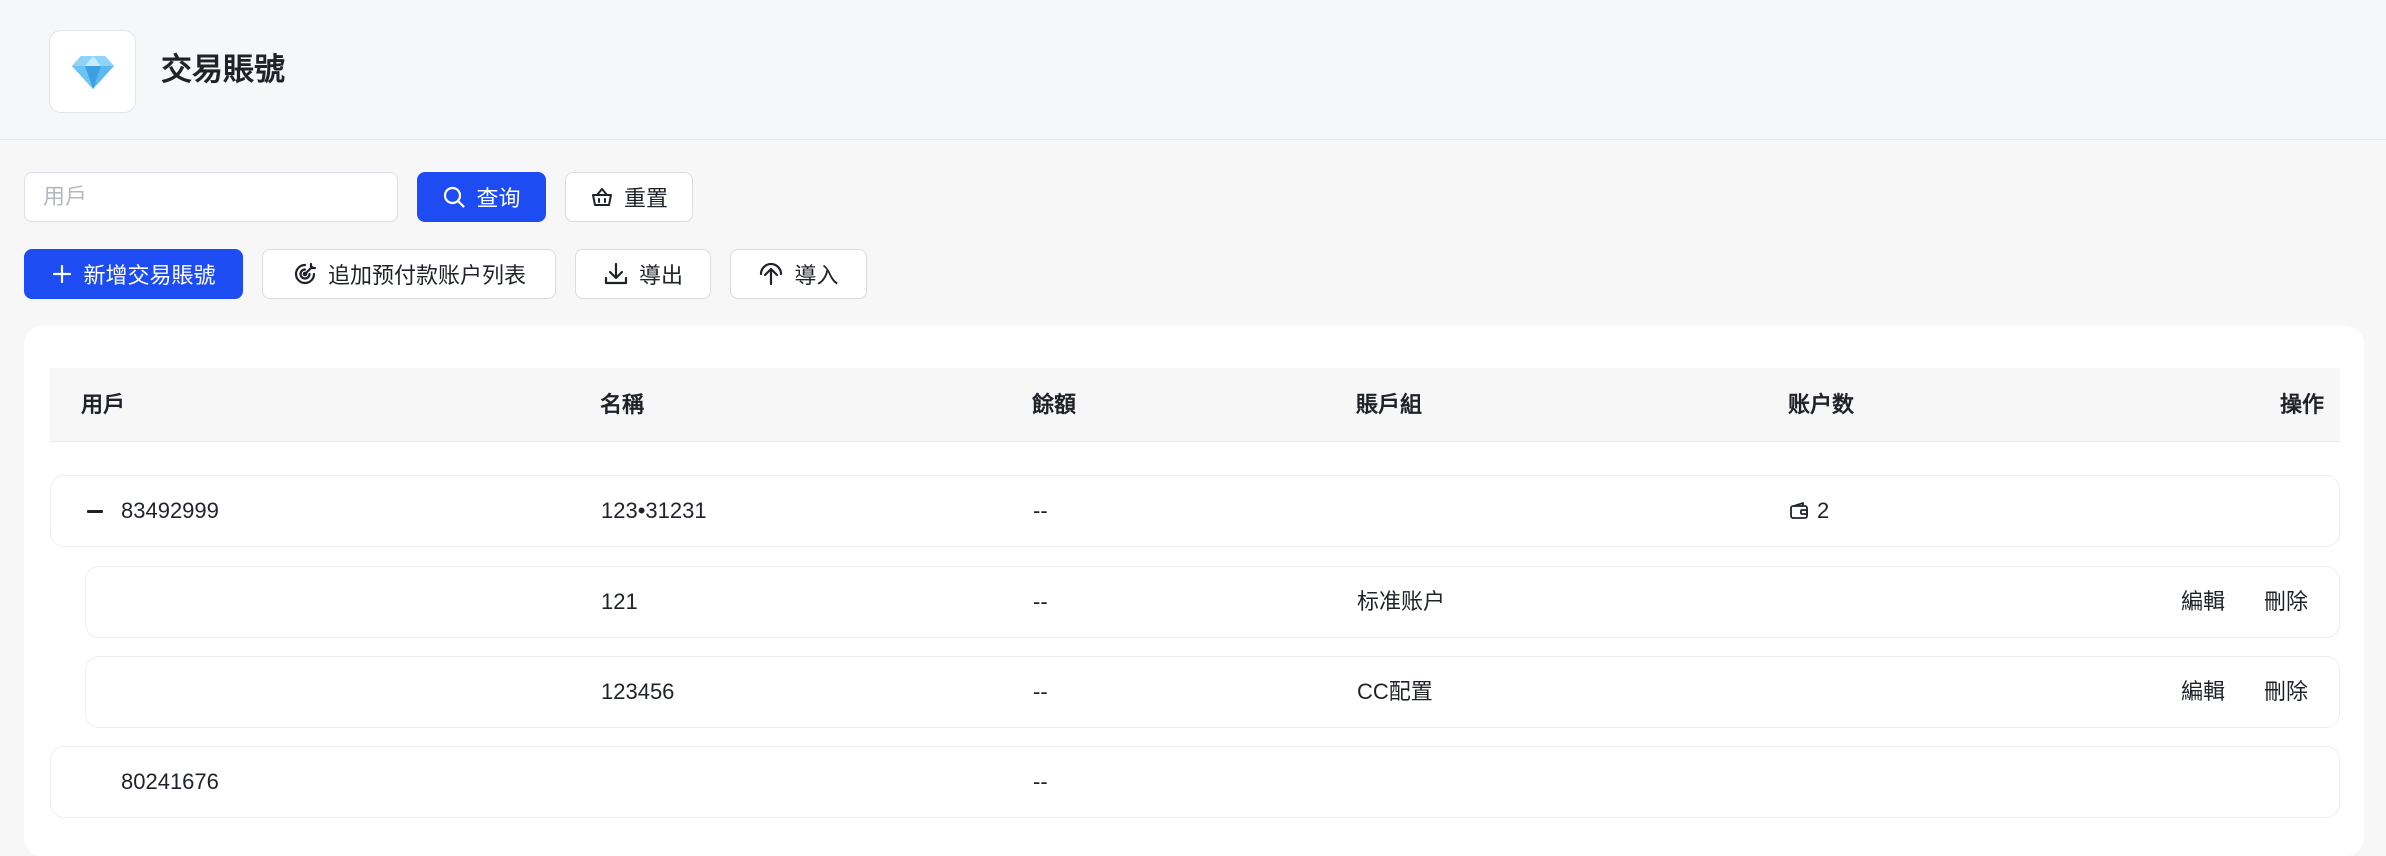 The width and height of the screenshot is (2386, 856). I want to click on cell-group: 标准账户, so click(1401, 601).